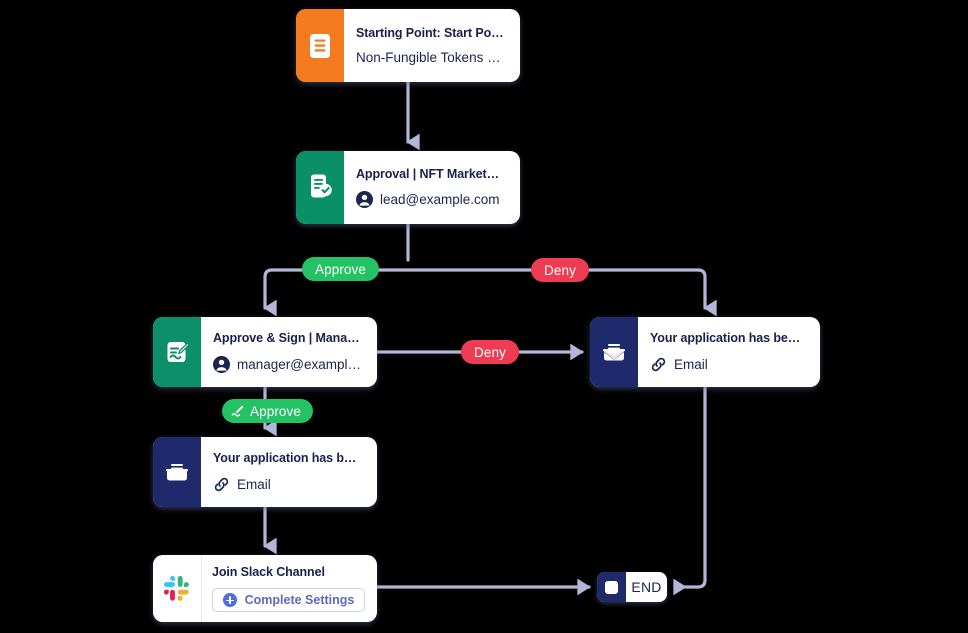 Image resolution: width=968 pixels, height=633 pixels. I want to click on end-label: END, so click(646, 587).